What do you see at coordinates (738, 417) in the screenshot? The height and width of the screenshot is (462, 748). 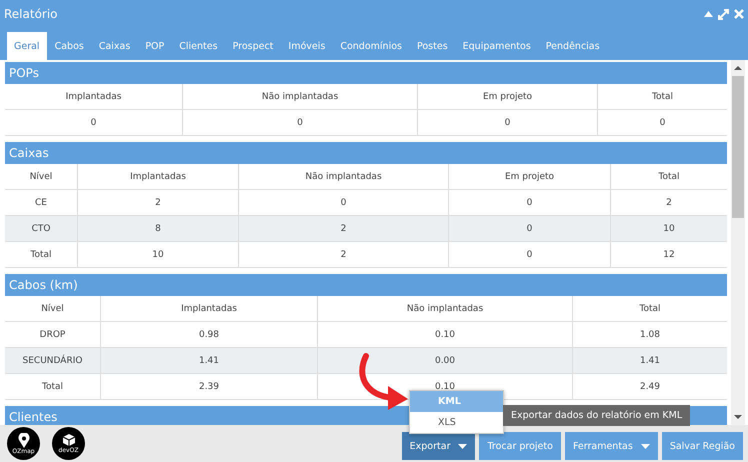 I see `scroll-down-icon` at bounding box center [738, 417].